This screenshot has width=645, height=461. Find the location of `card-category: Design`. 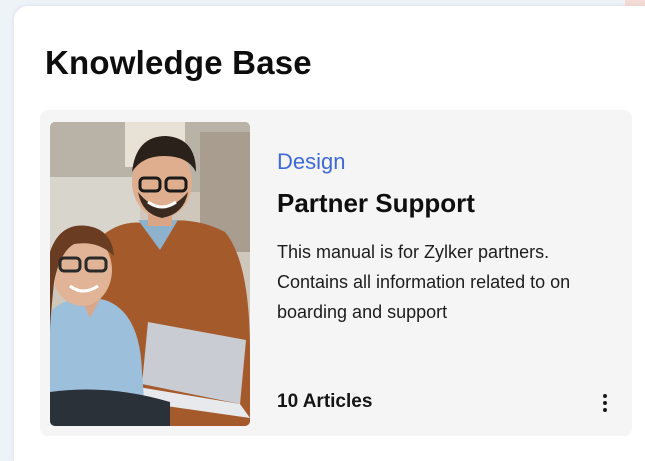

card-category: Design is located at coordinates (311, 162).